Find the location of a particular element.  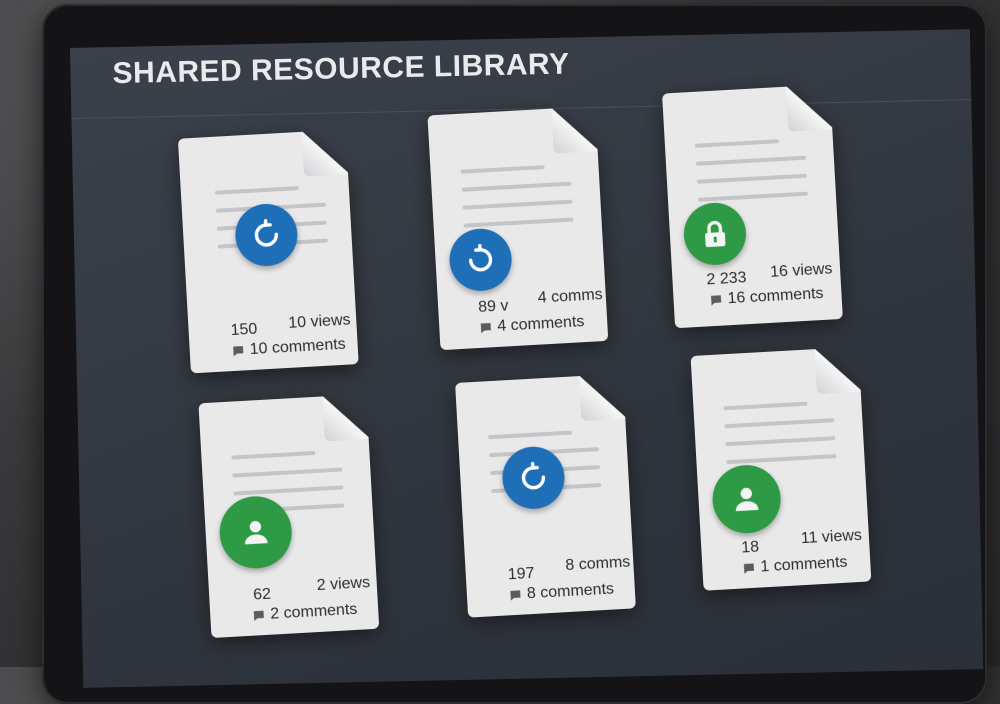

page-title: SHARED RESOURCE LIBRARY is located at coordinates (341, 69).